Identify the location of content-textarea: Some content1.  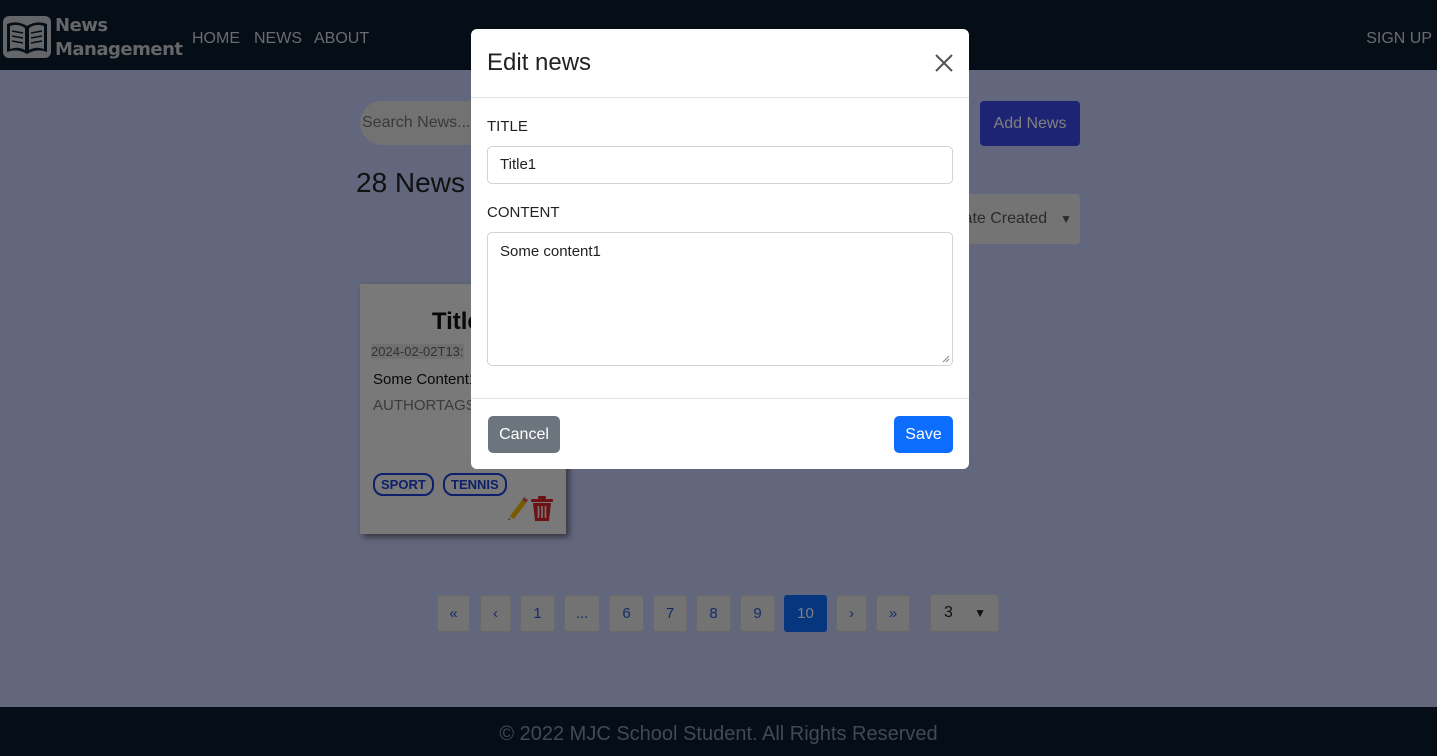
(720, 299).